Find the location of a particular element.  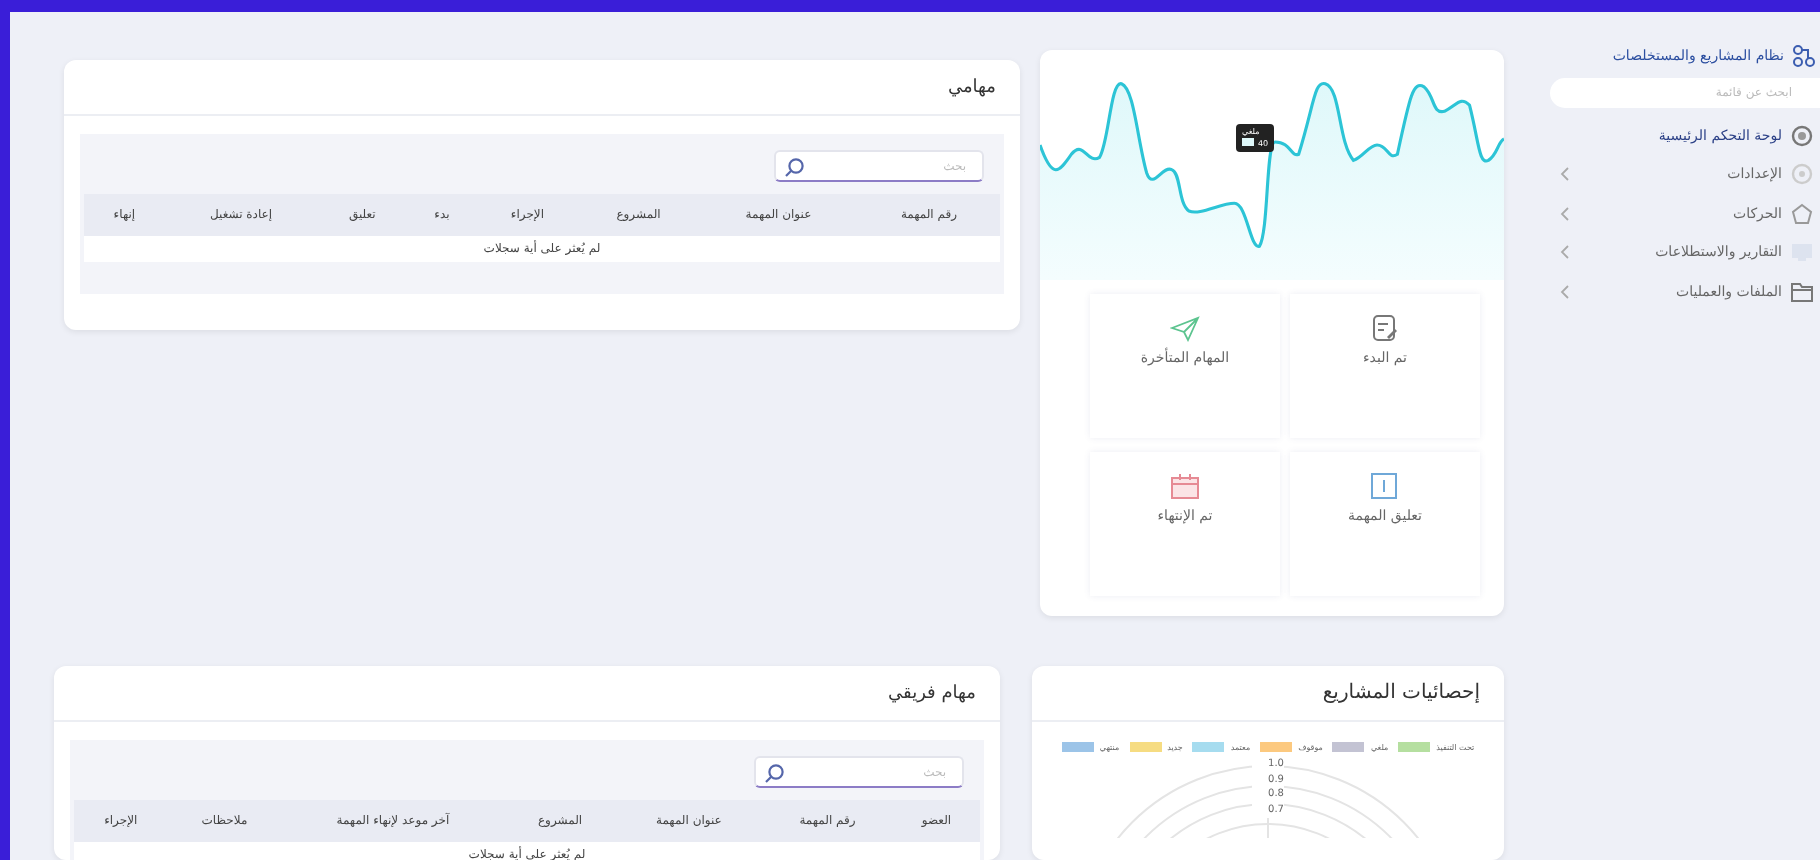

paper-plane-icon is located at coordinates (1185, 328).